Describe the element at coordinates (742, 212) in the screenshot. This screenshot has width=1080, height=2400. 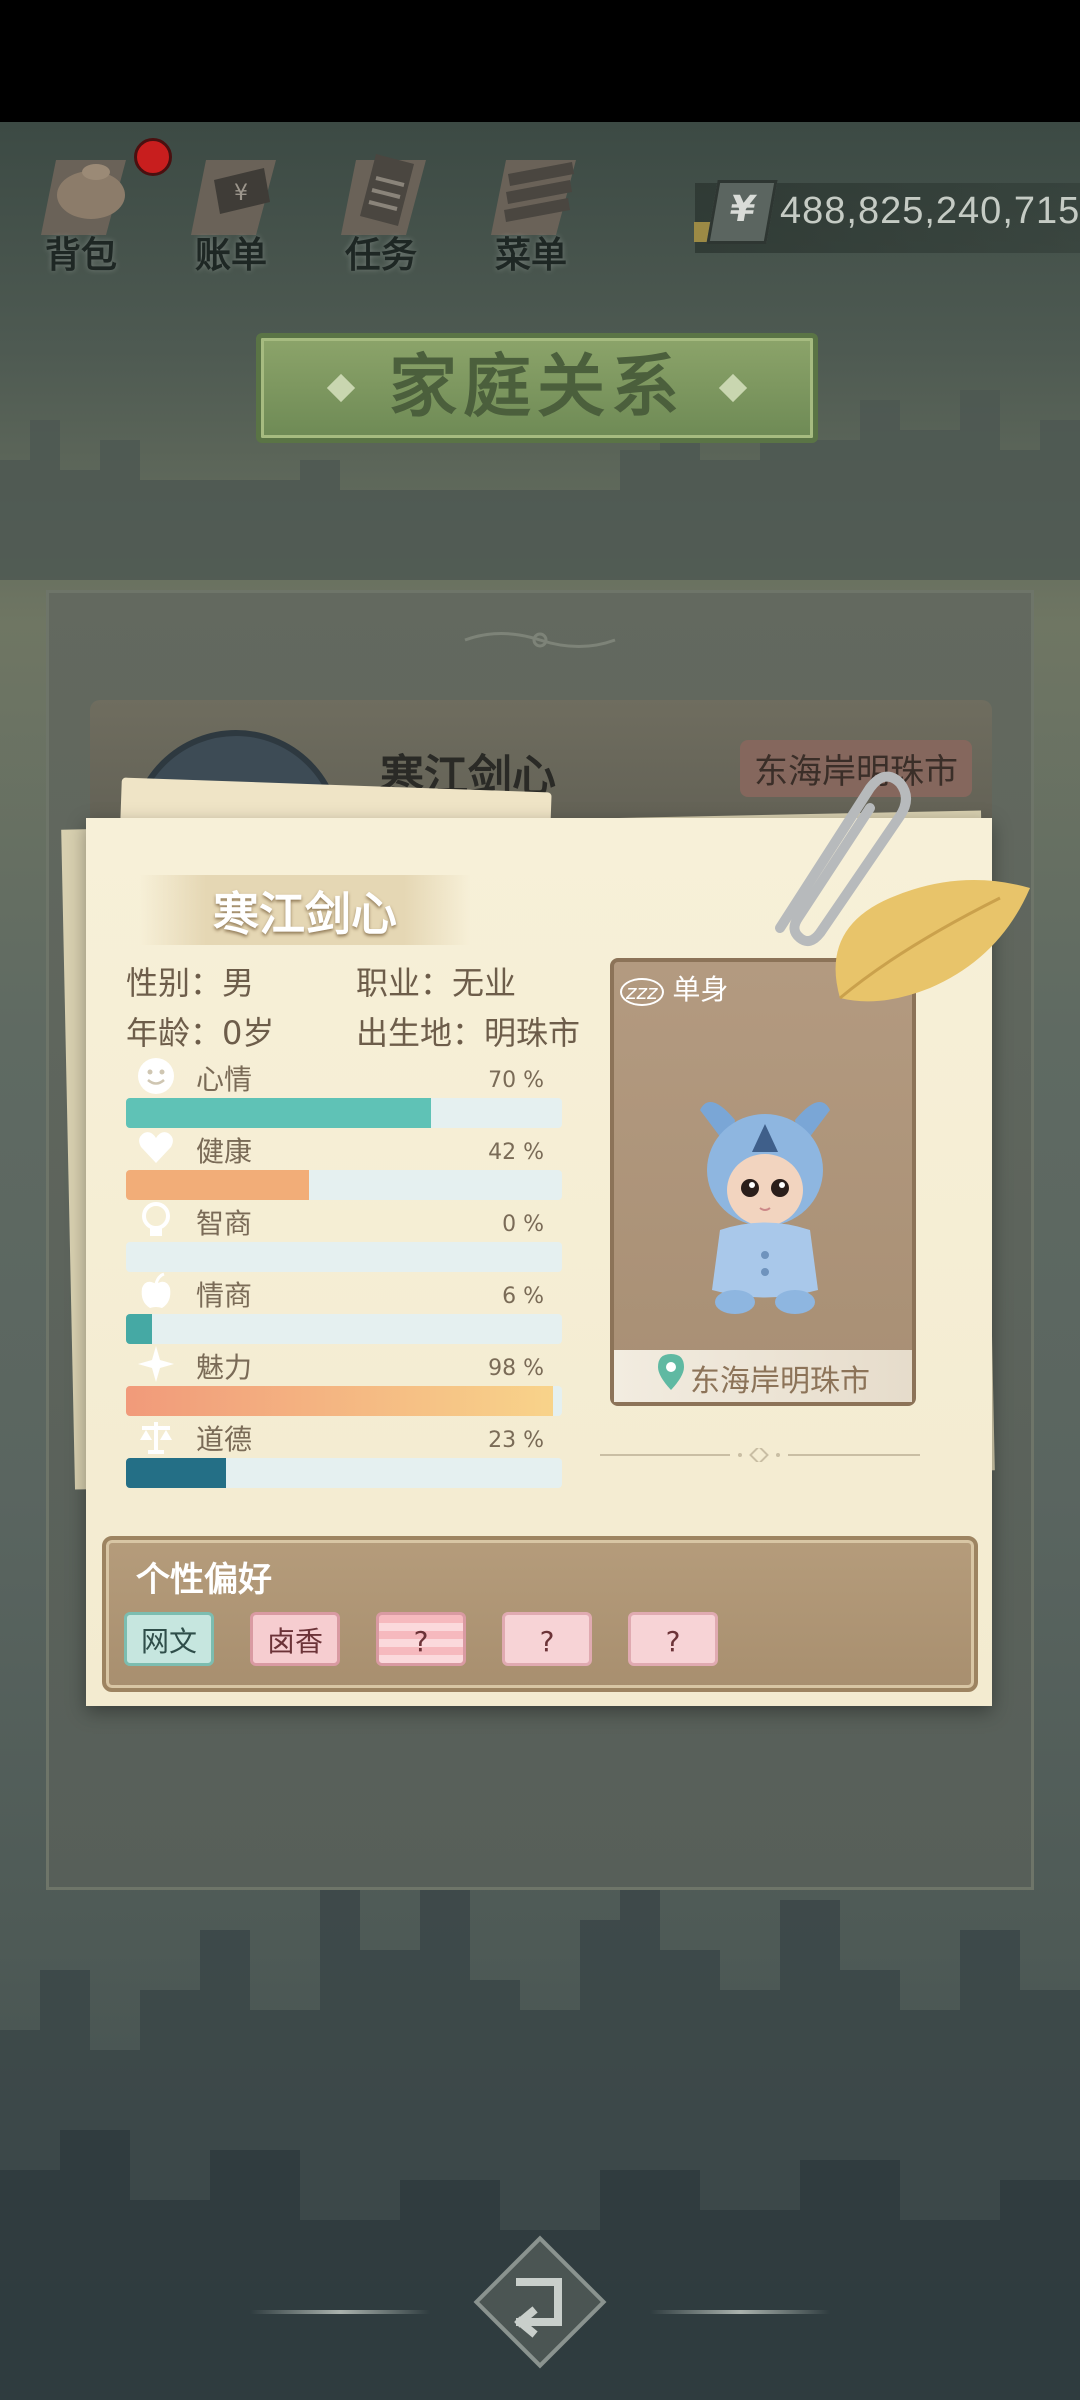
I see `currency-icon: ¥` at that location.